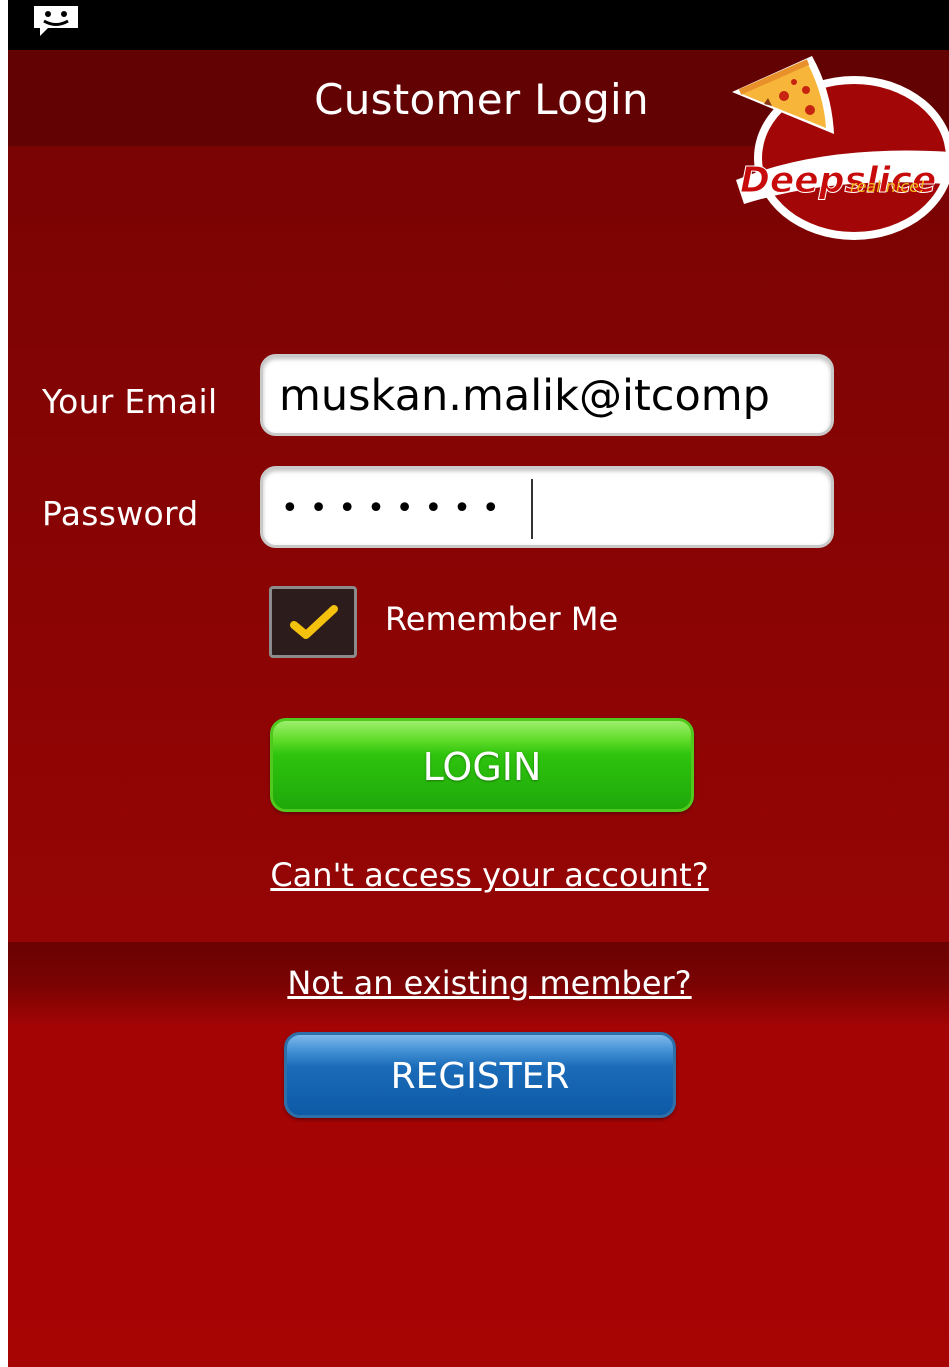 The height and width of the screenshot is (1367, 949). I want to click on status-bar, so click(478, 25).